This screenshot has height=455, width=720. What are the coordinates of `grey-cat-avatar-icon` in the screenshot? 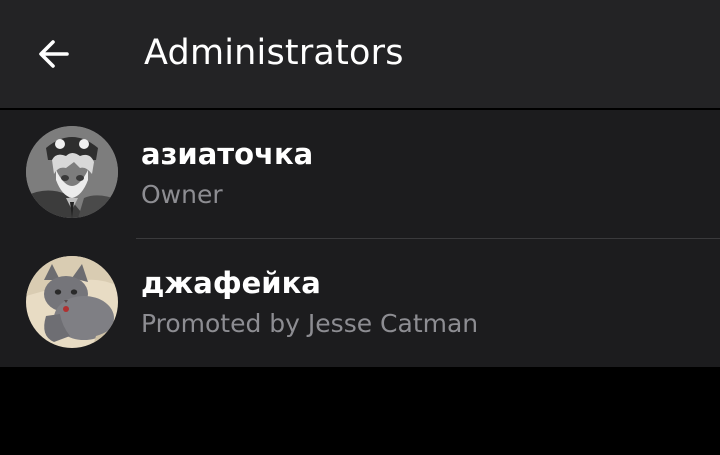 It's located at (72, 302).